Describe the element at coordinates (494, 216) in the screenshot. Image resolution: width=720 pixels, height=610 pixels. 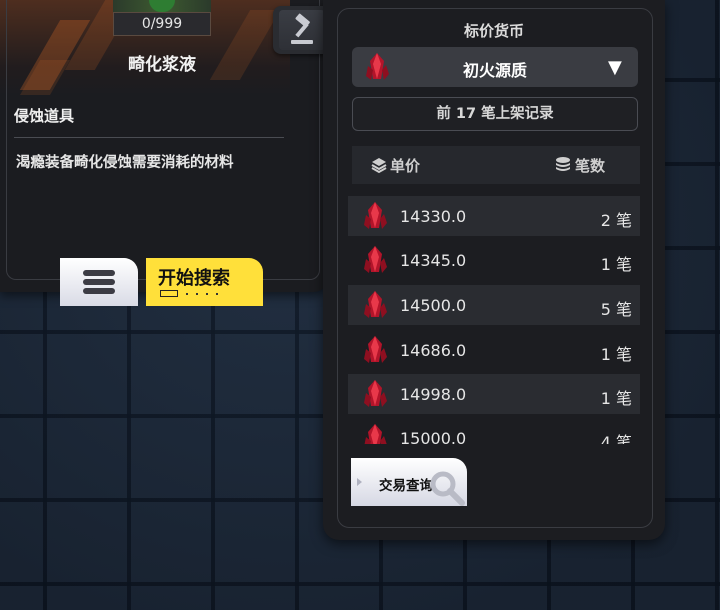
I see `list-item: 14330.0 2 笔` at that location.